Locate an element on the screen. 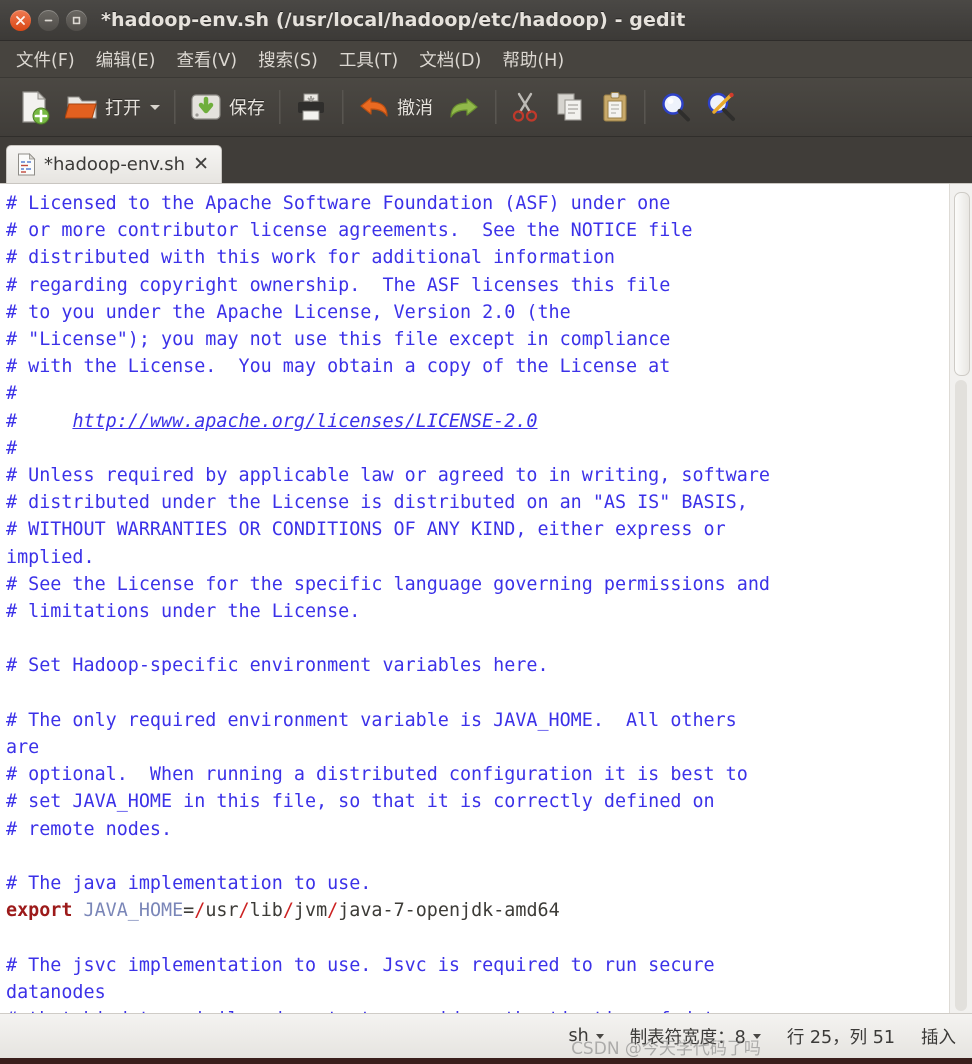 Image resolution: width=972 pixels, height=1064 pixels. code-line: implied. is located at coordinates (50, 557).